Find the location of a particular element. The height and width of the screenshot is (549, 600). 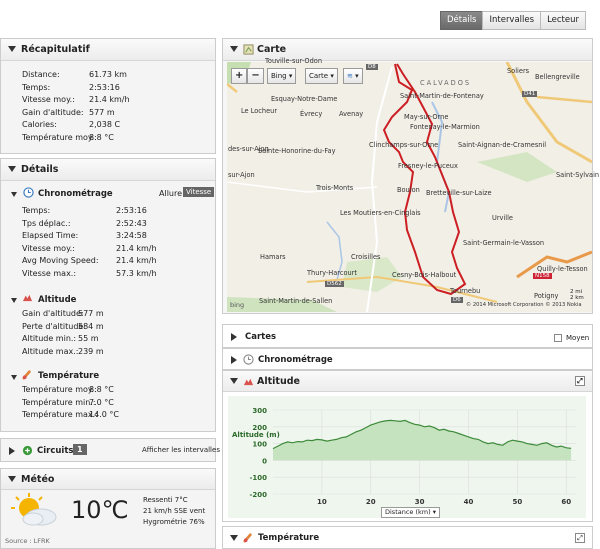

y-tick-label: -100 is located at coordinates (258, 478).